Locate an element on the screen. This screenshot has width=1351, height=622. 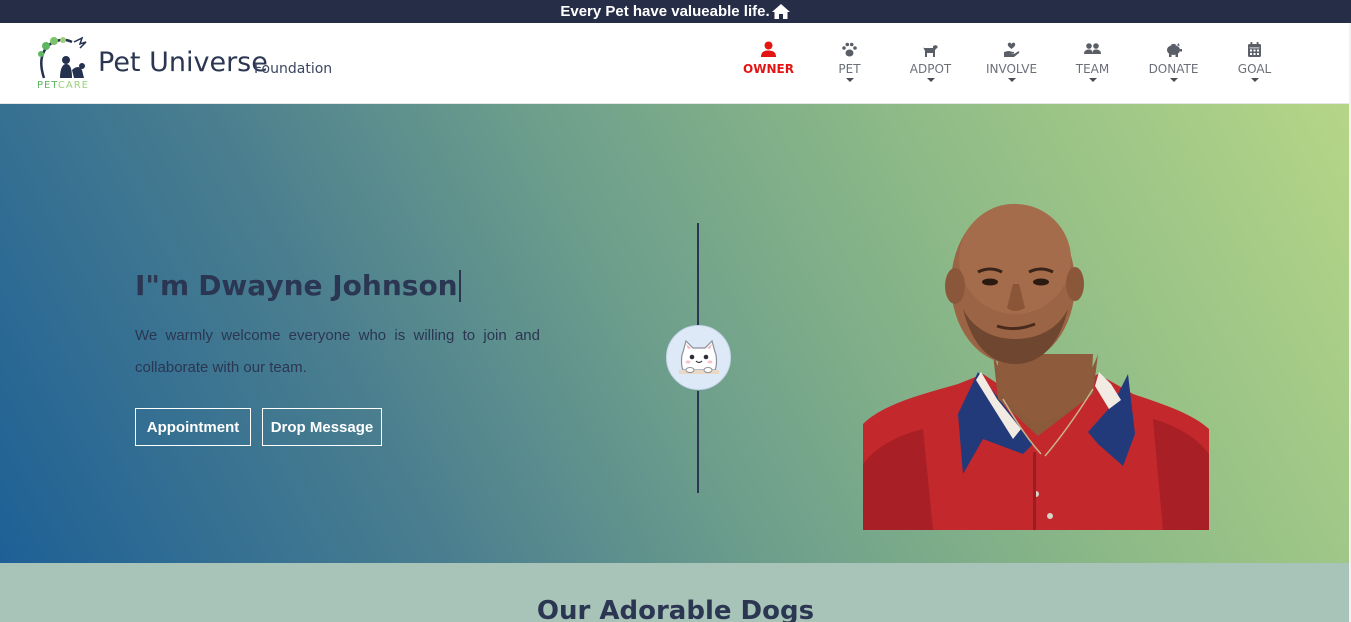
nav-label-adpot: ADPOT is located at coordinates (930, 69).